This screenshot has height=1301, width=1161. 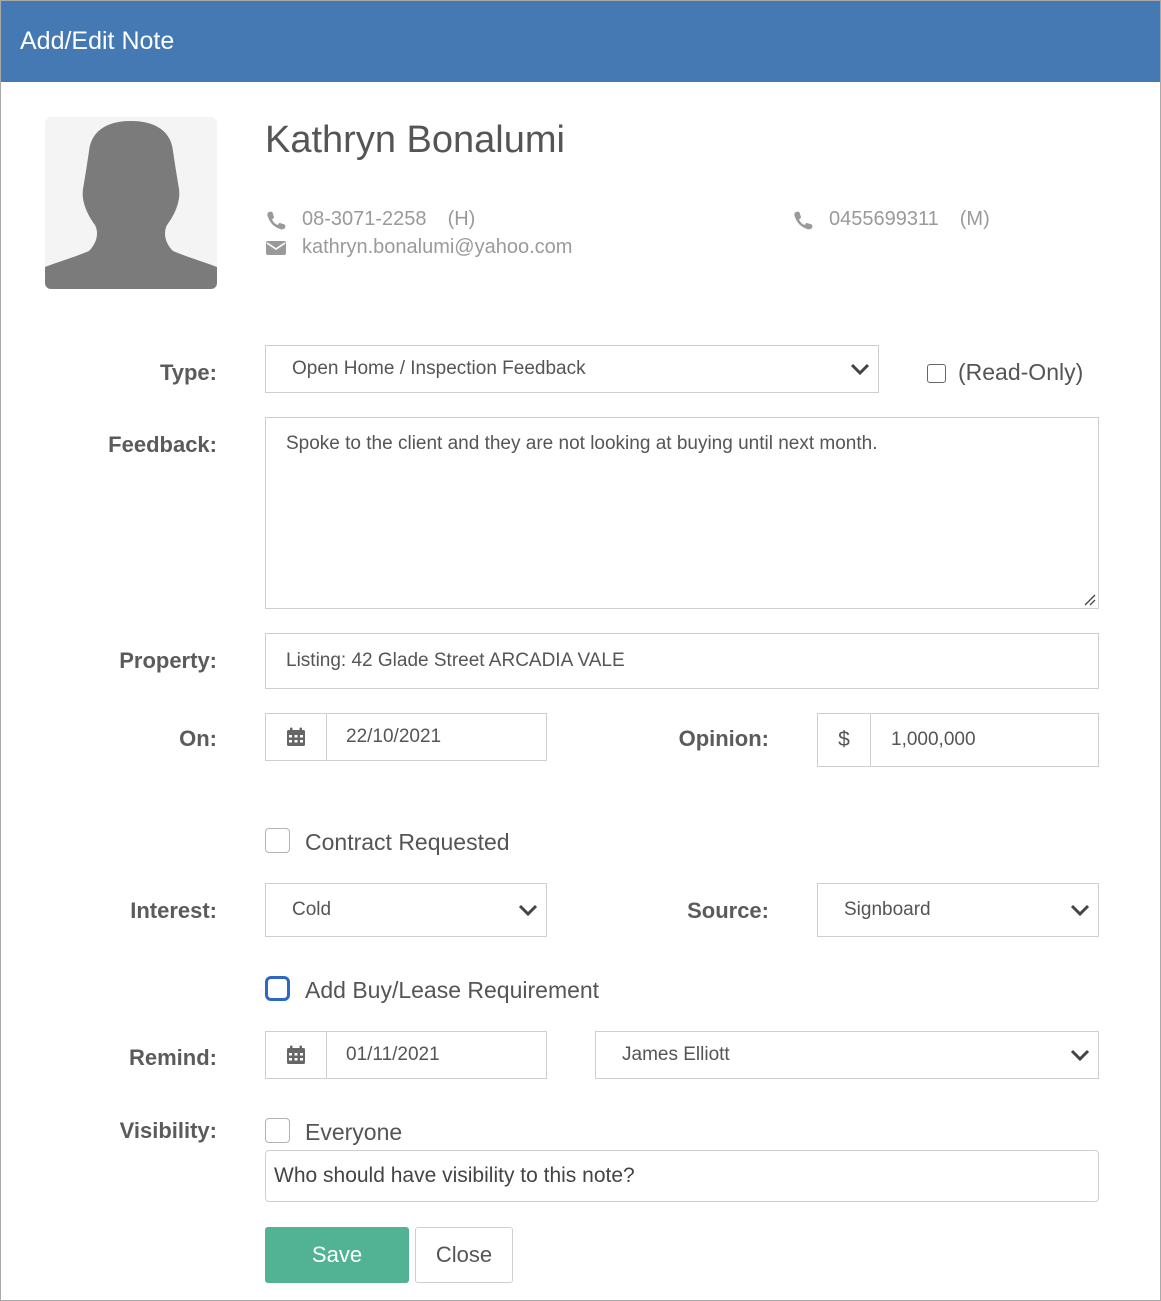 I want to click on remind-date-value: 01/11/2021, so click(x=393, y=1054).